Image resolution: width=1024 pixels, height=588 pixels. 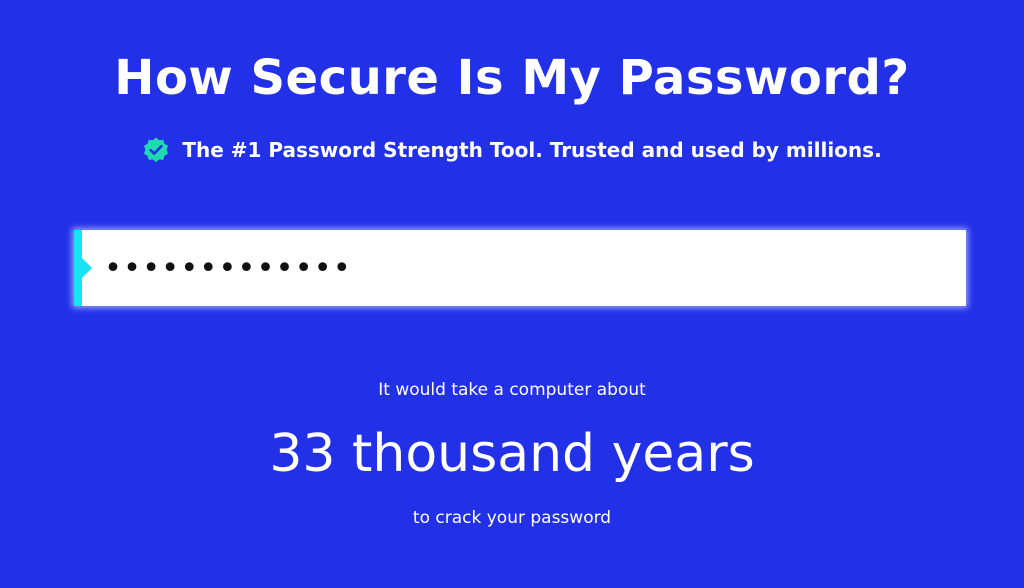 I want to click on field-focus-marker, so click(x=83, y=268).